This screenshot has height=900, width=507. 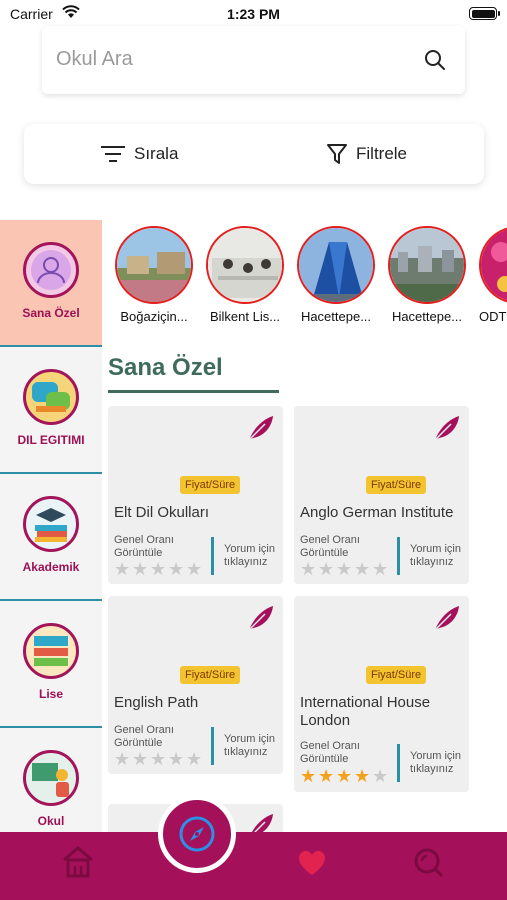 I want to click on campus-photo, so click(x=154, y=265).